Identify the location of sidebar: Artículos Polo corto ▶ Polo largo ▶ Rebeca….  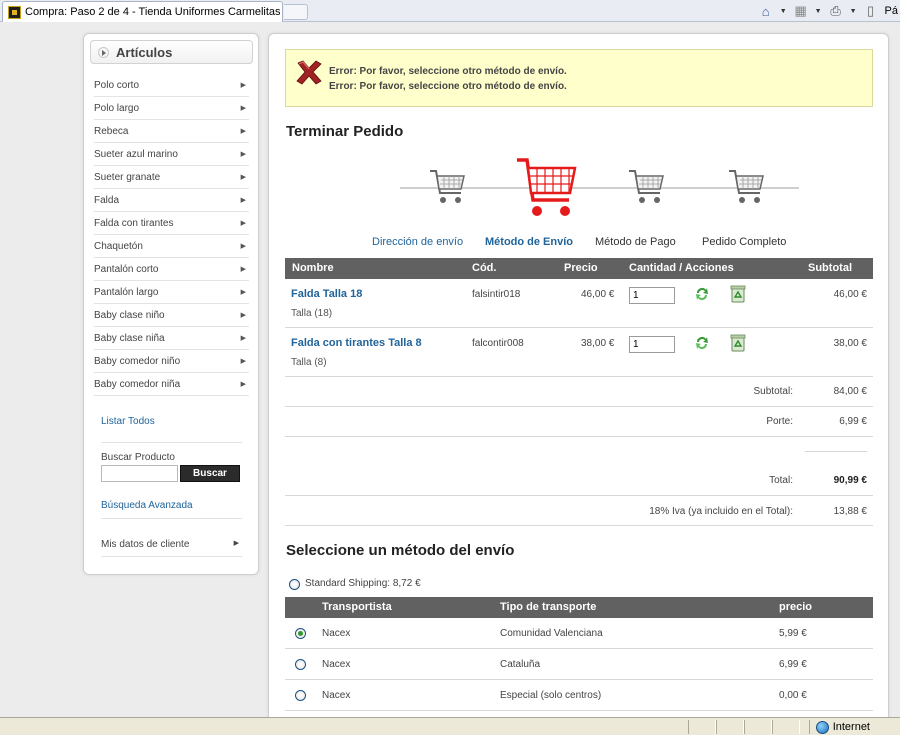
(171, 304).